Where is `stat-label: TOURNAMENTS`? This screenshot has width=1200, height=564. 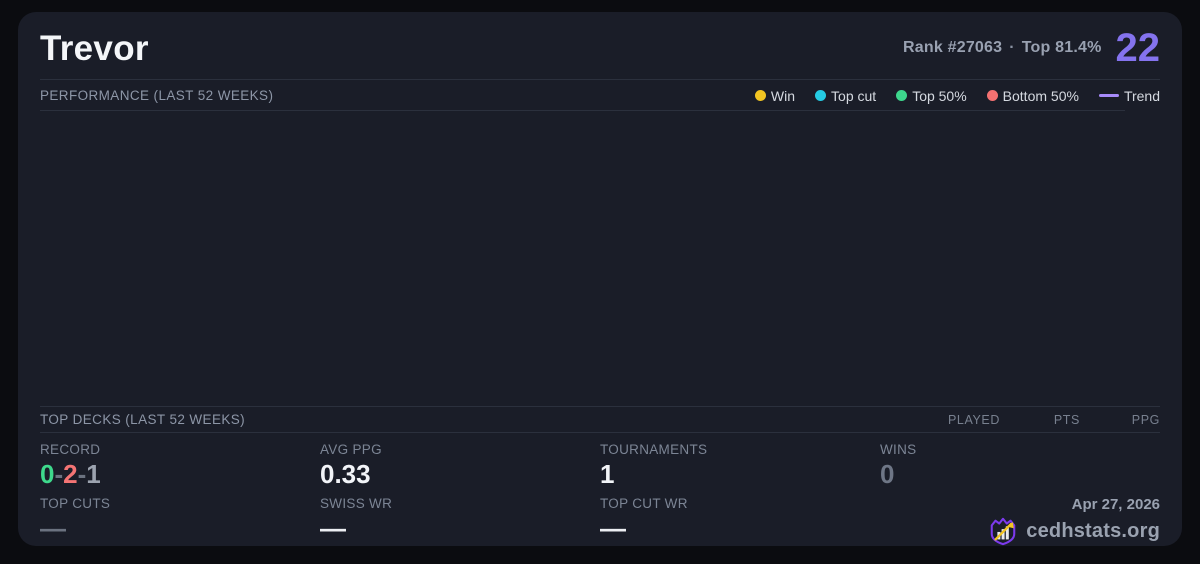
stat-label: TOURNAMENTS is located at coordinates (654, 450).